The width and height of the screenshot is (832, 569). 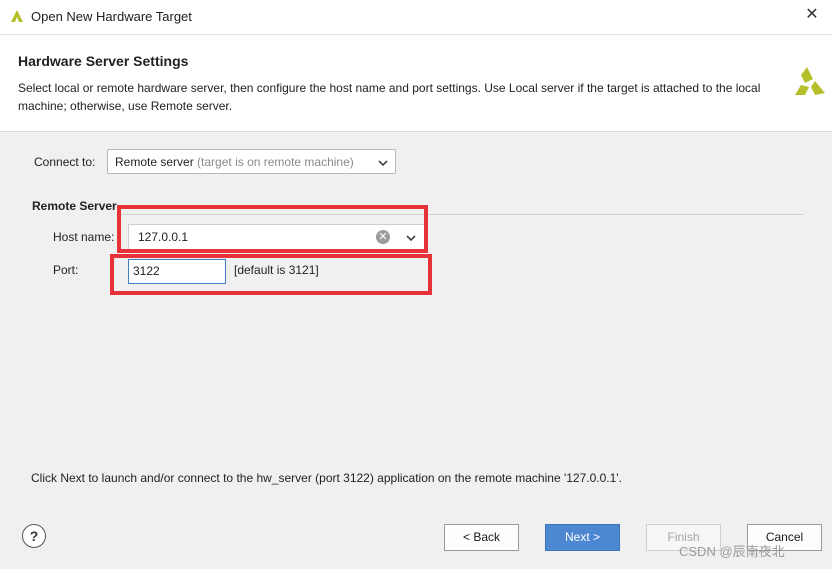 I want to click on section-title: Remote Server, so click(x=74, y=206).